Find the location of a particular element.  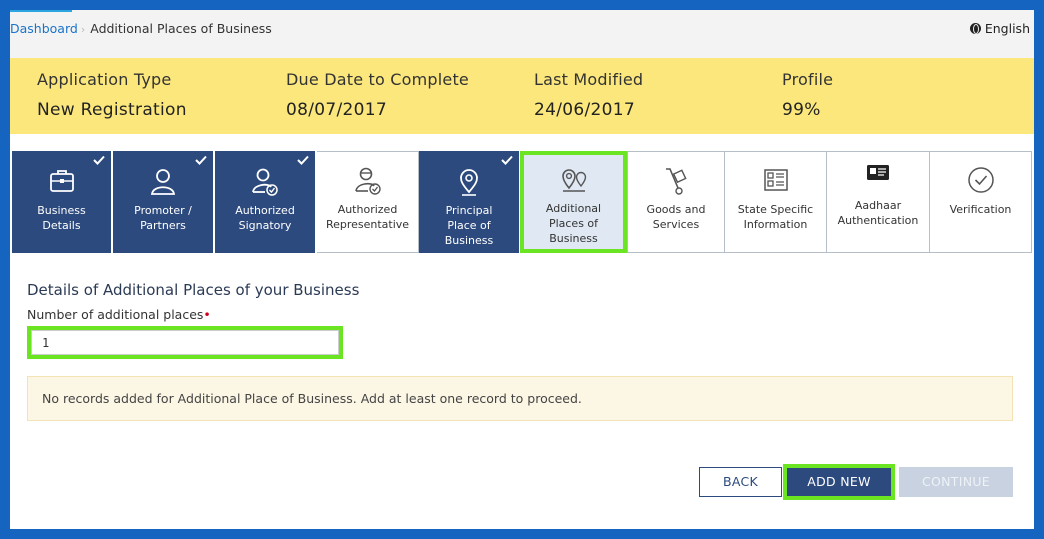

person-check-icon is located at coordinates (265, 182).